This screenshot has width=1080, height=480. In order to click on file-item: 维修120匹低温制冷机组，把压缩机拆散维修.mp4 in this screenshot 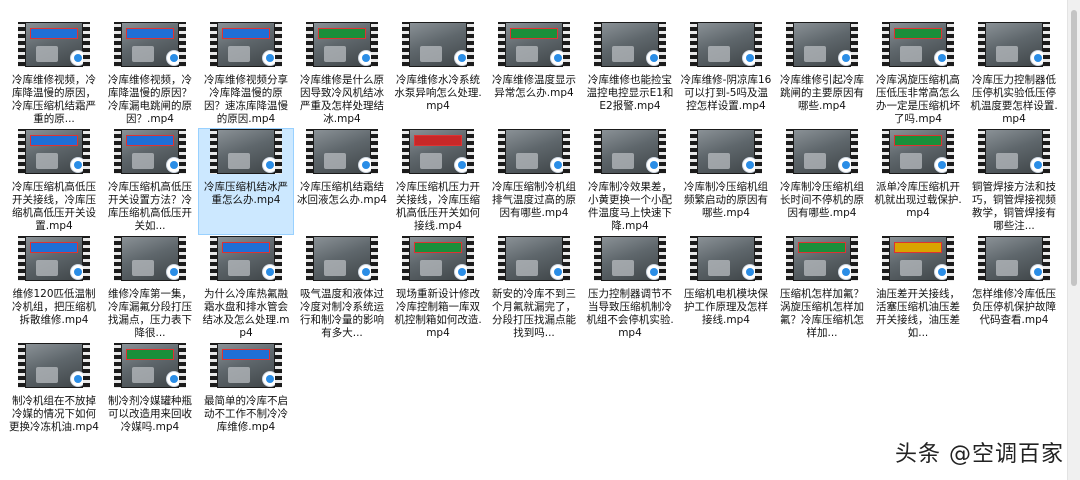, I will do `click(54, 288)`.